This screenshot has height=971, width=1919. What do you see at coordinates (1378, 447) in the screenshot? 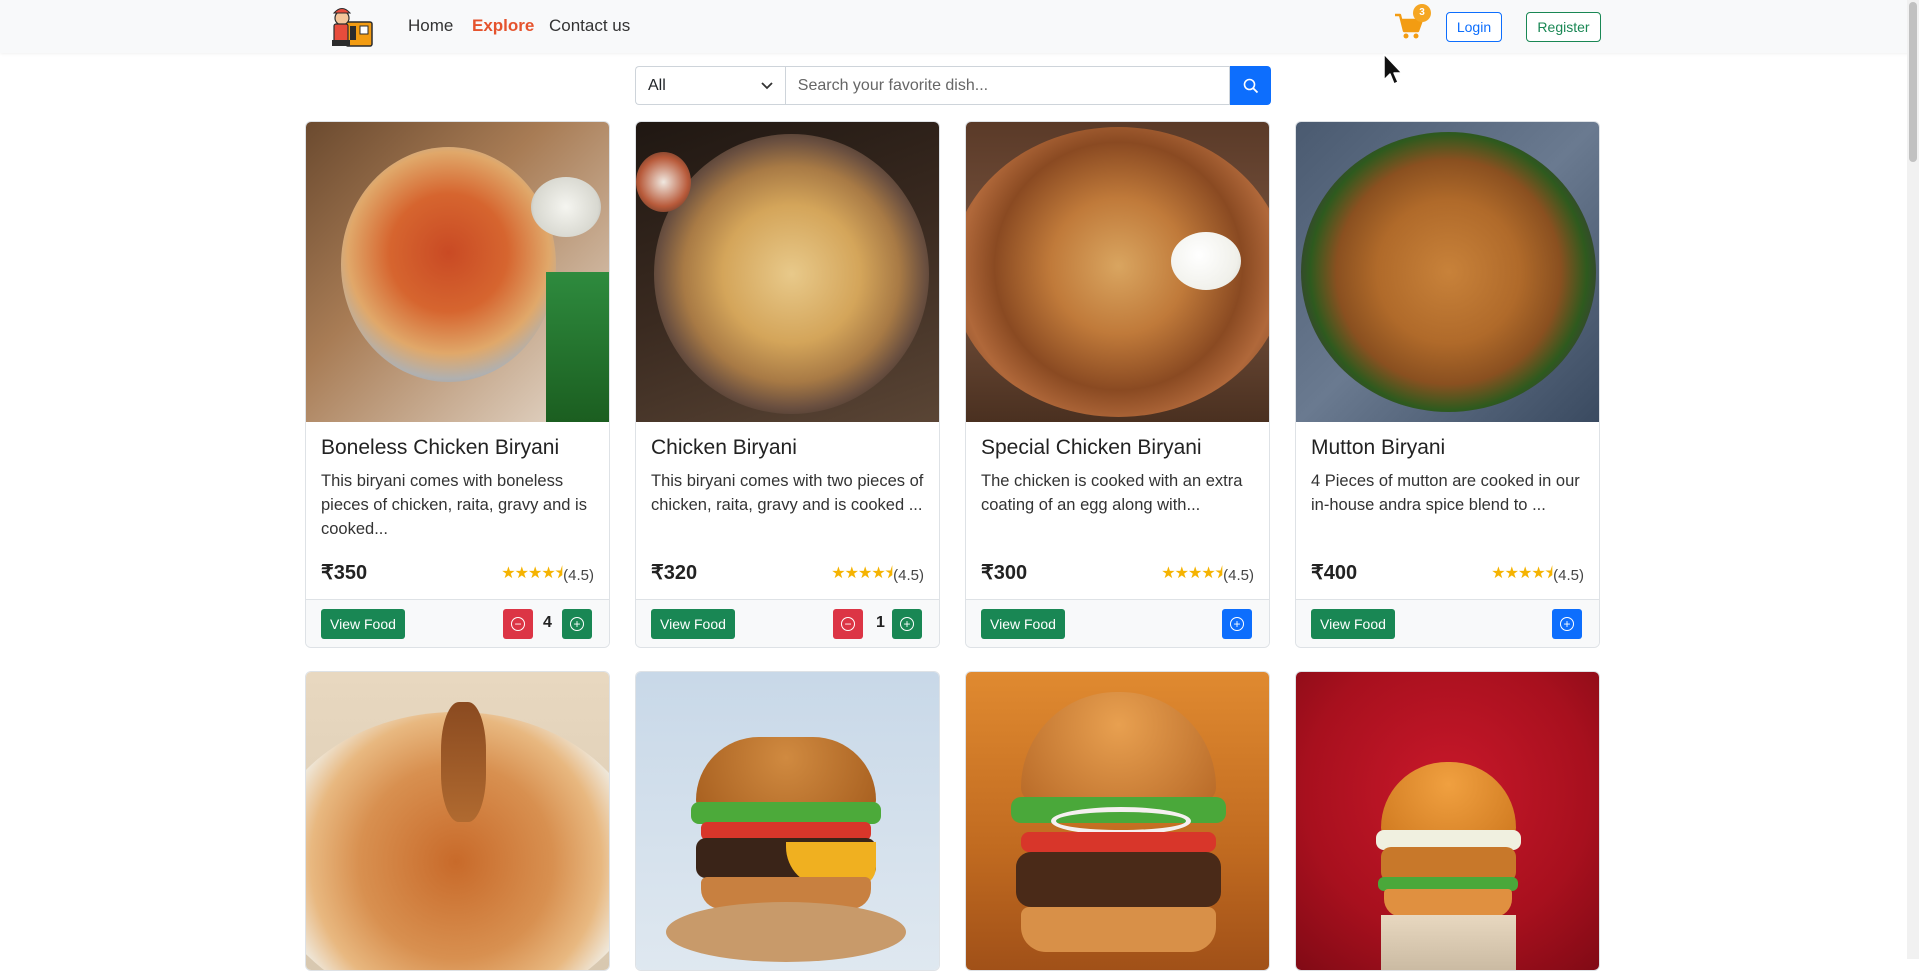
I see `food-title: Mutton Biryani` at bounding box center [1378, 447].